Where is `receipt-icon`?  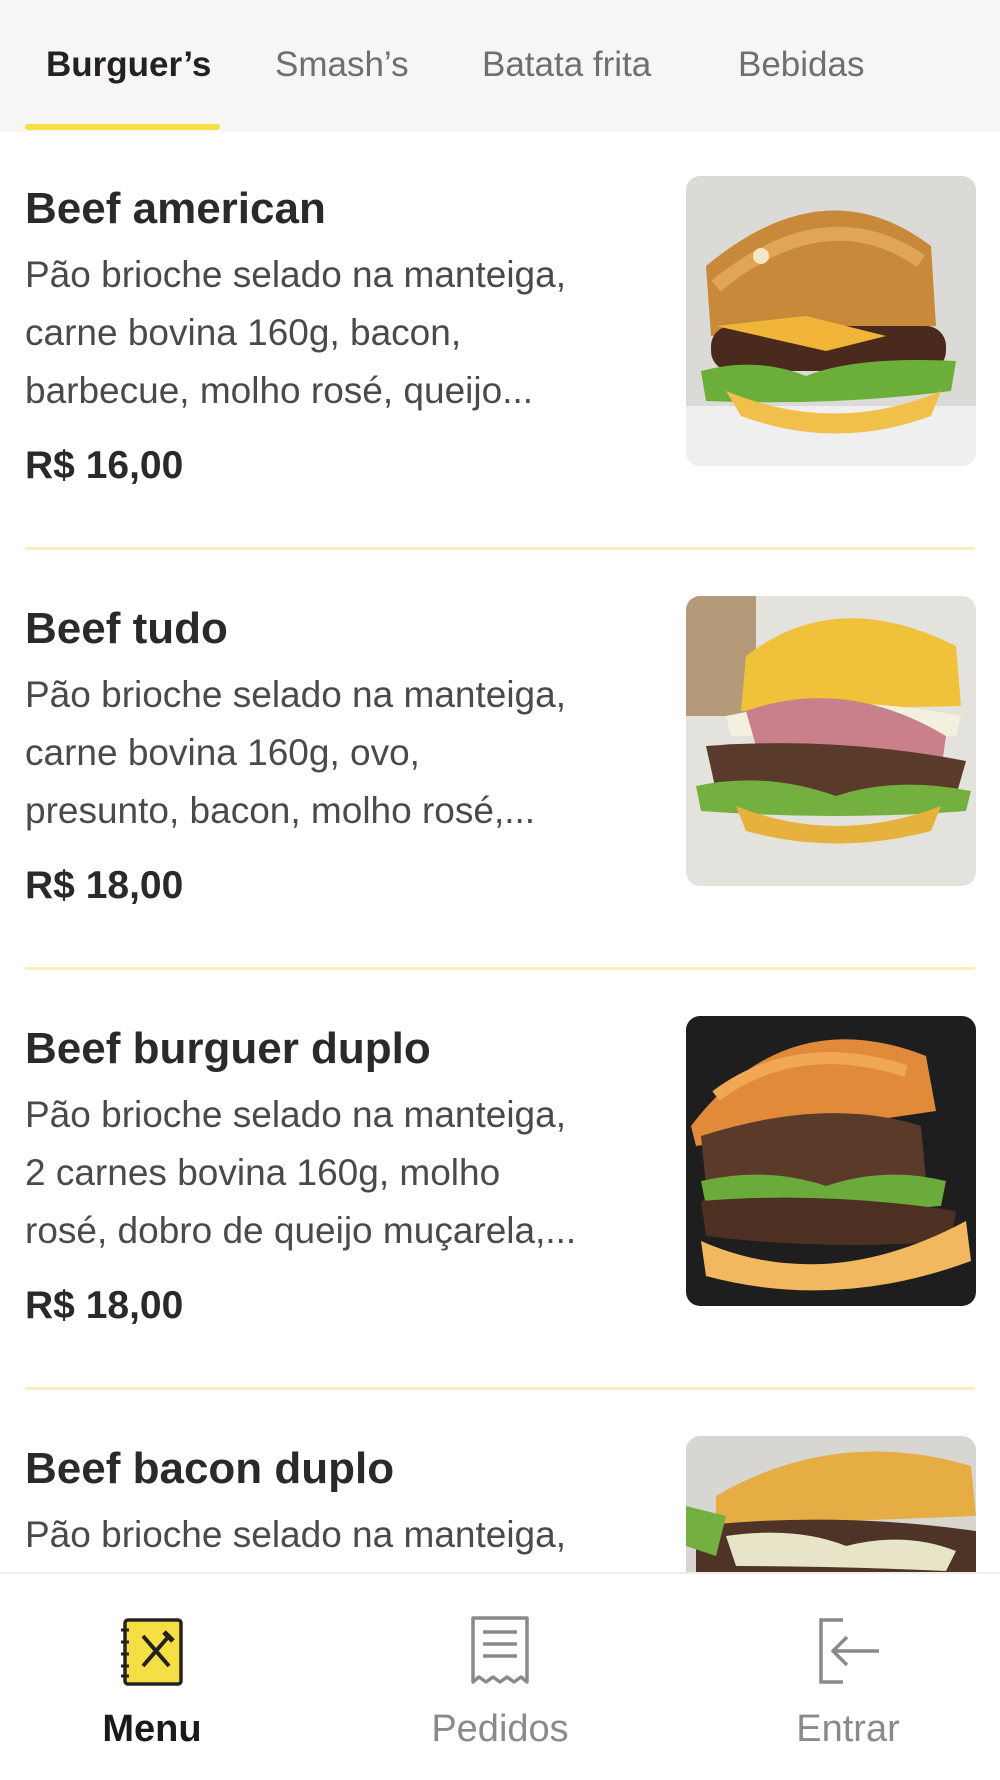 receipt-icon is located at coordinates (500, 1651).